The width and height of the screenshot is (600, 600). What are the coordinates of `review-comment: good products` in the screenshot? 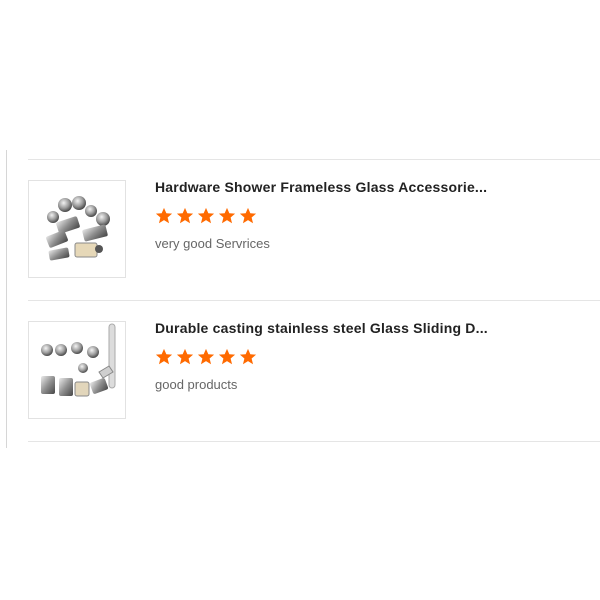 It's located at (196, 384).